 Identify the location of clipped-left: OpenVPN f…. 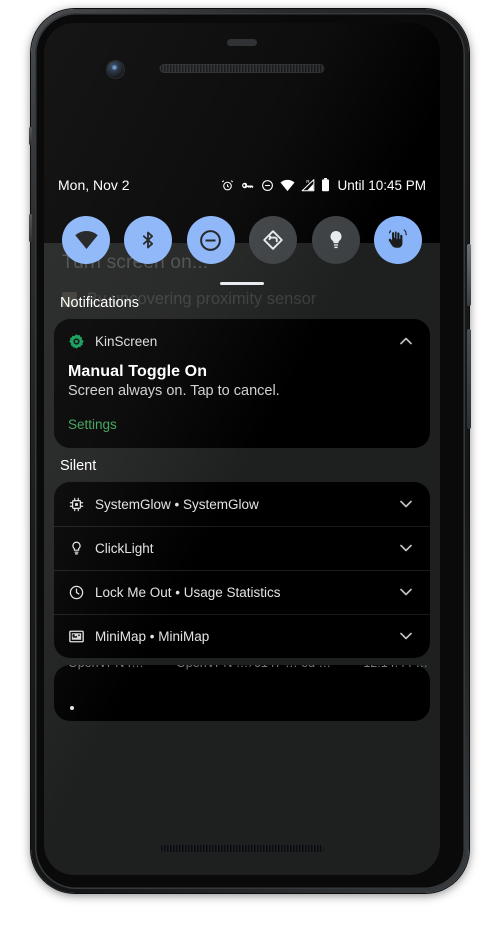
(106, 667).